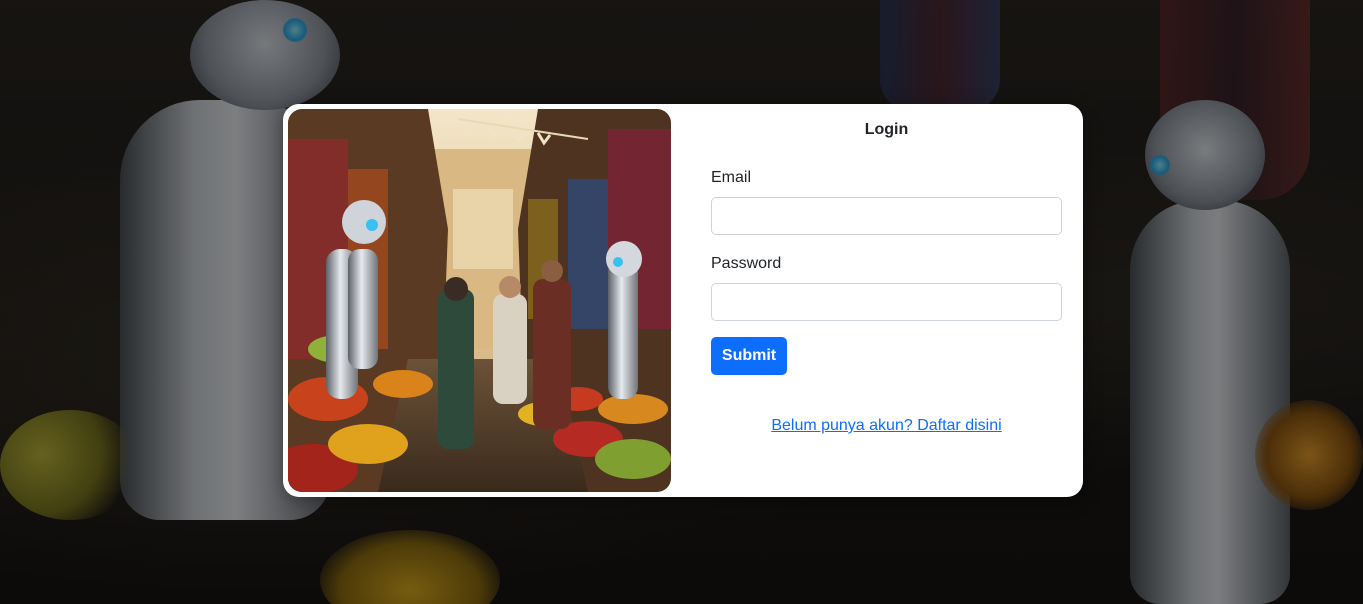  Describe the element at coordinates (886, 216) in the screenshot. I see `email-field` at that location.